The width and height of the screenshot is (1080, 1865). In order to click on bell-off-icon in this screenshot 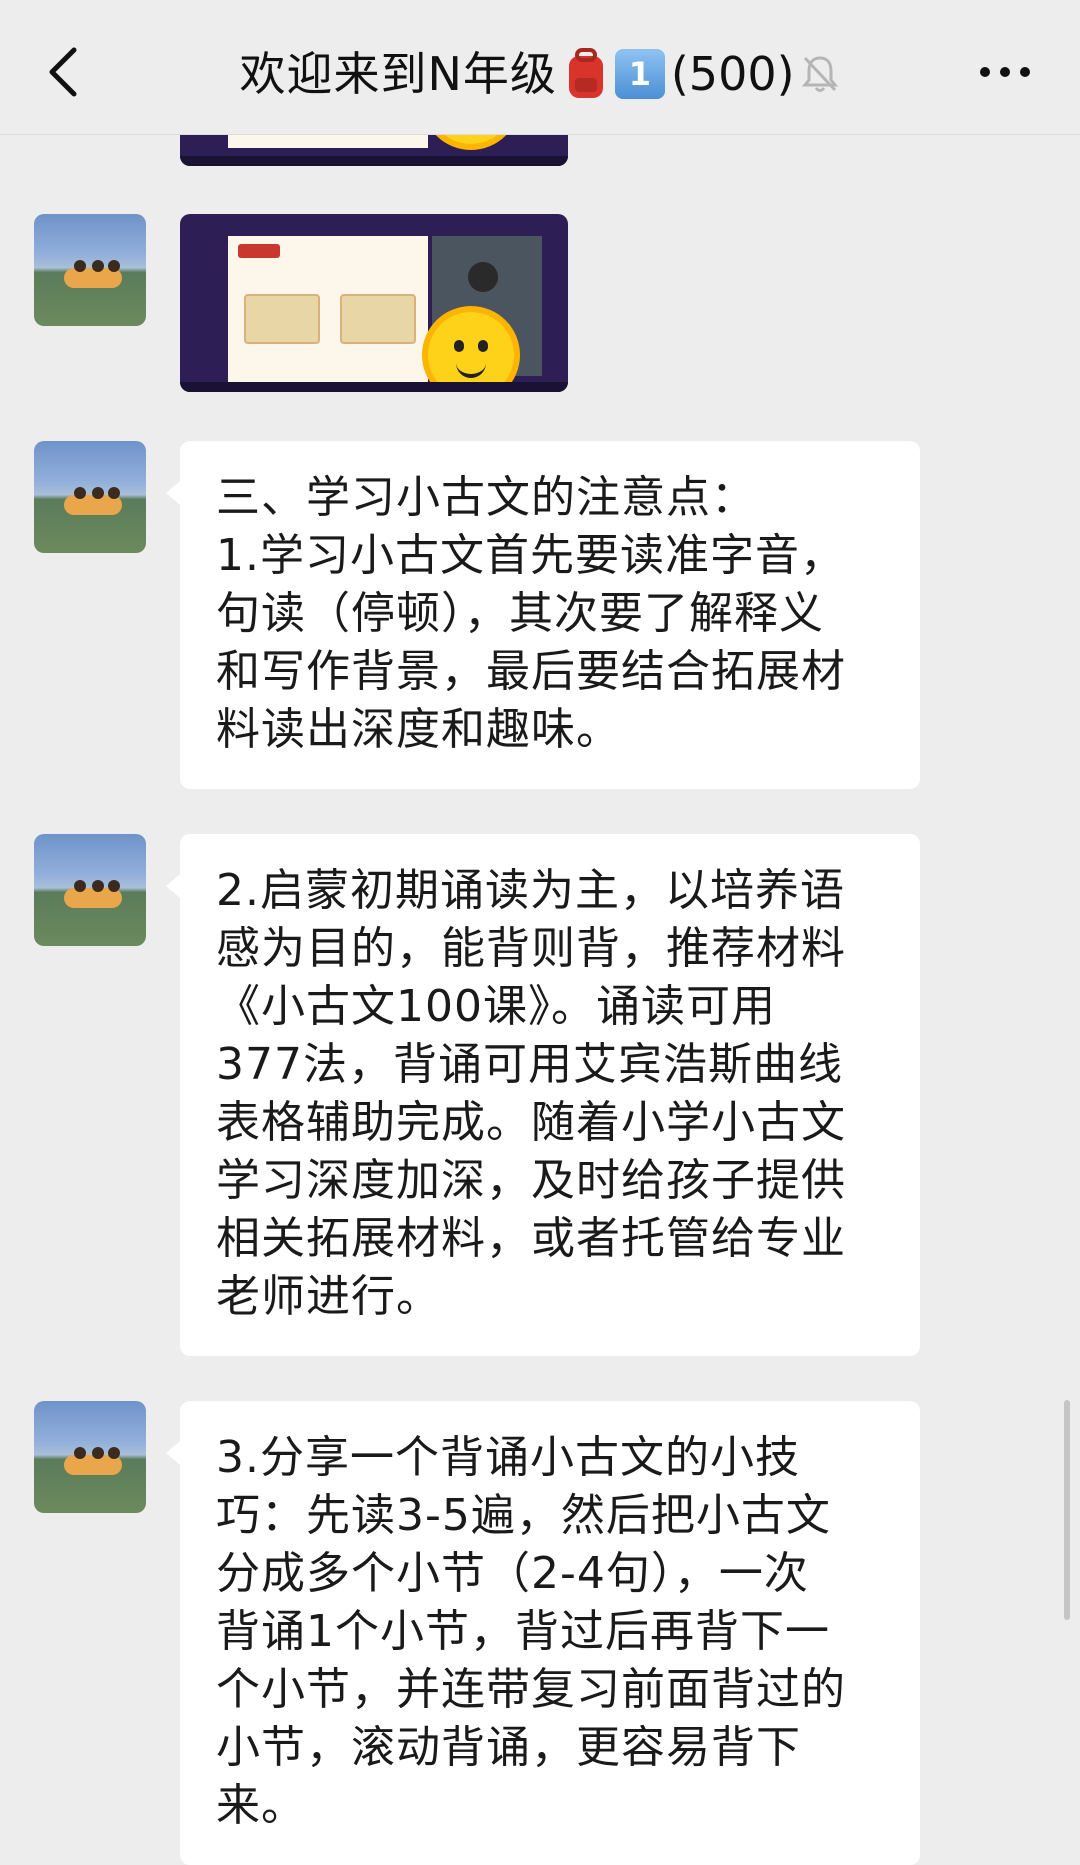, I will do `click(821, 74)`.